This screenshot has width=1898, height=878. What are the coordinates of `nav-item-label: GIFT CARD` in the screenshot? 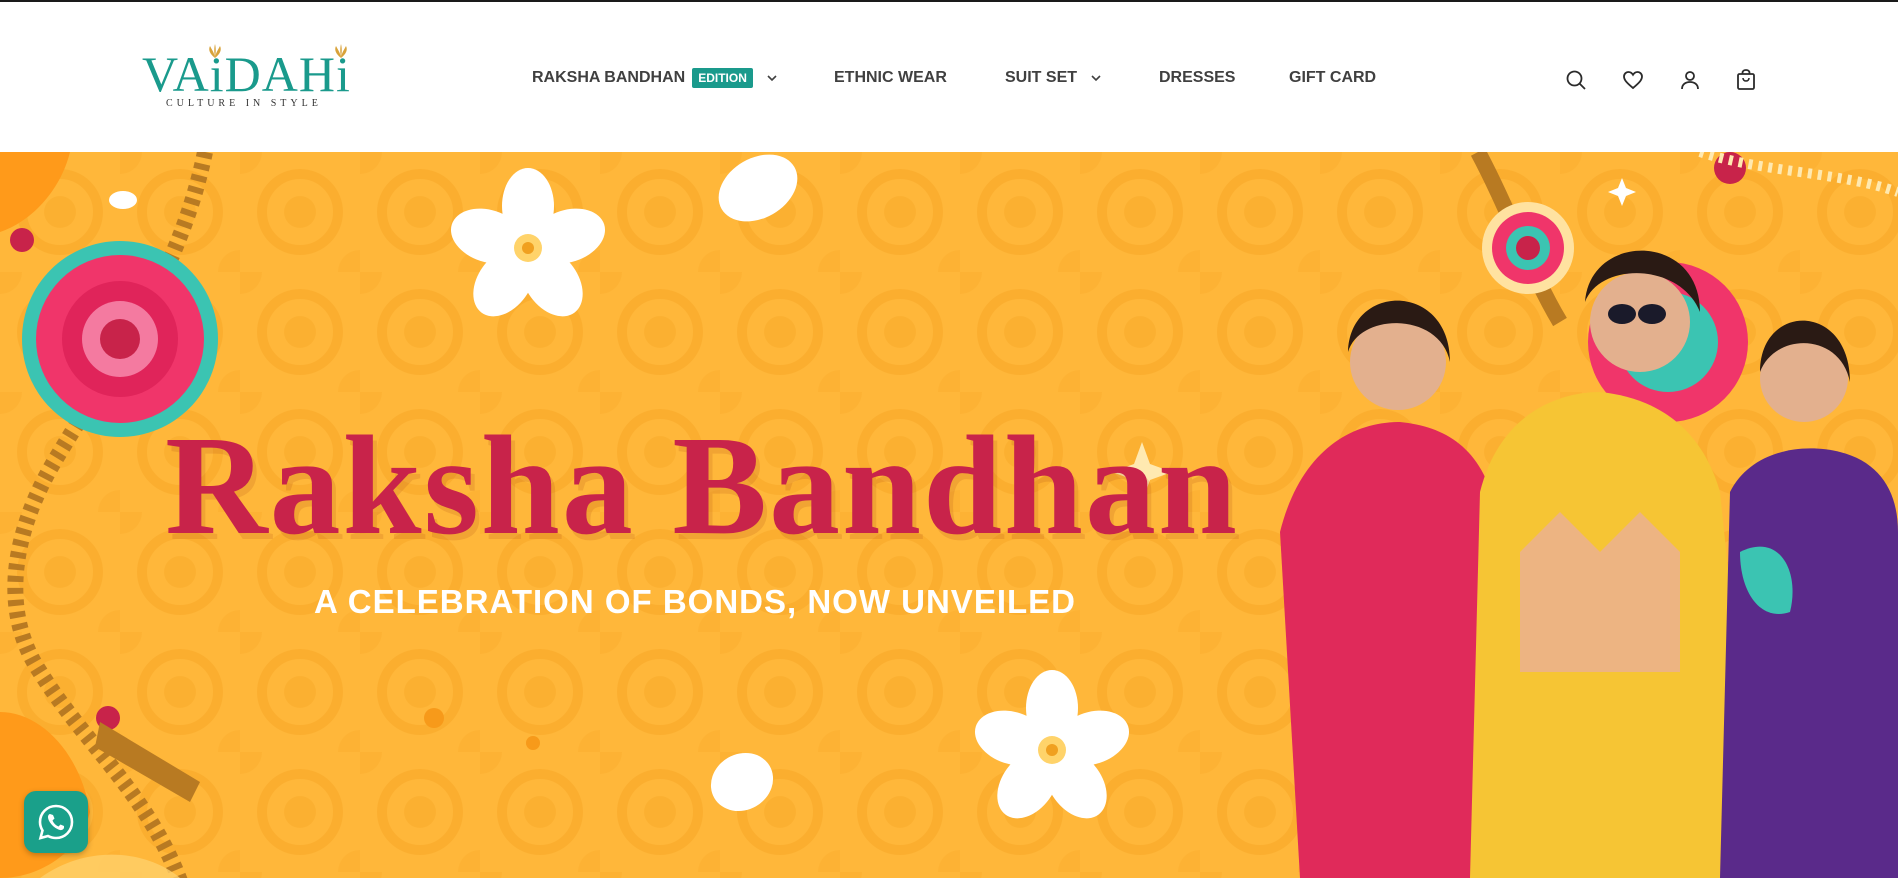 It's located at (1333, 77).